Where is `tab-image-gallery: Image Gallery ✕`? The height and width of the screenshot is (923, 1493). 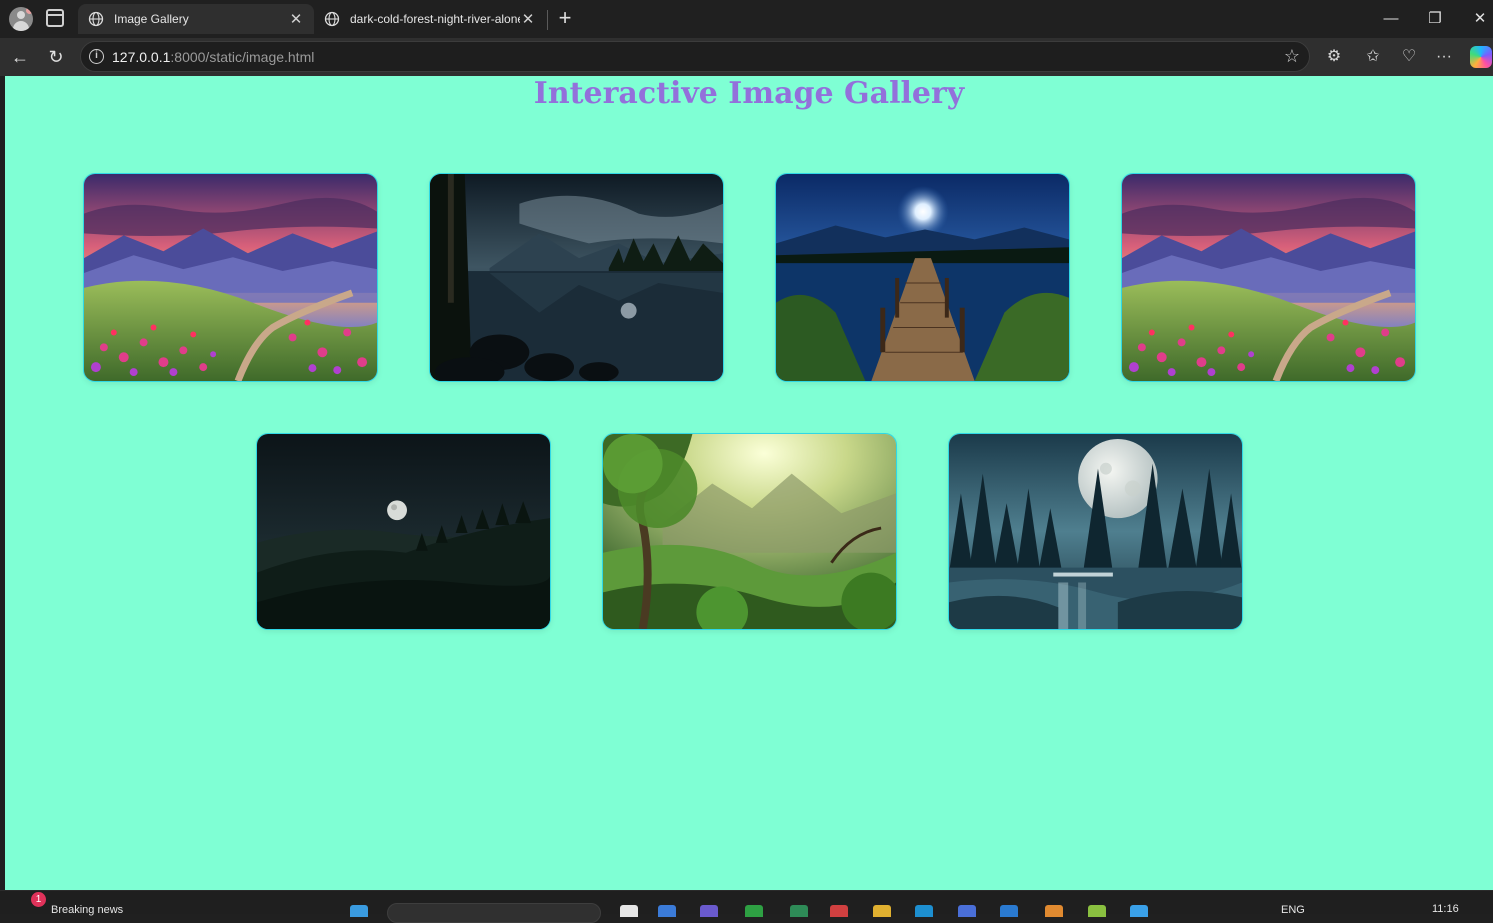
tab-image-gallery: Image Gallery ✕ is located at coordinates (196, 19).